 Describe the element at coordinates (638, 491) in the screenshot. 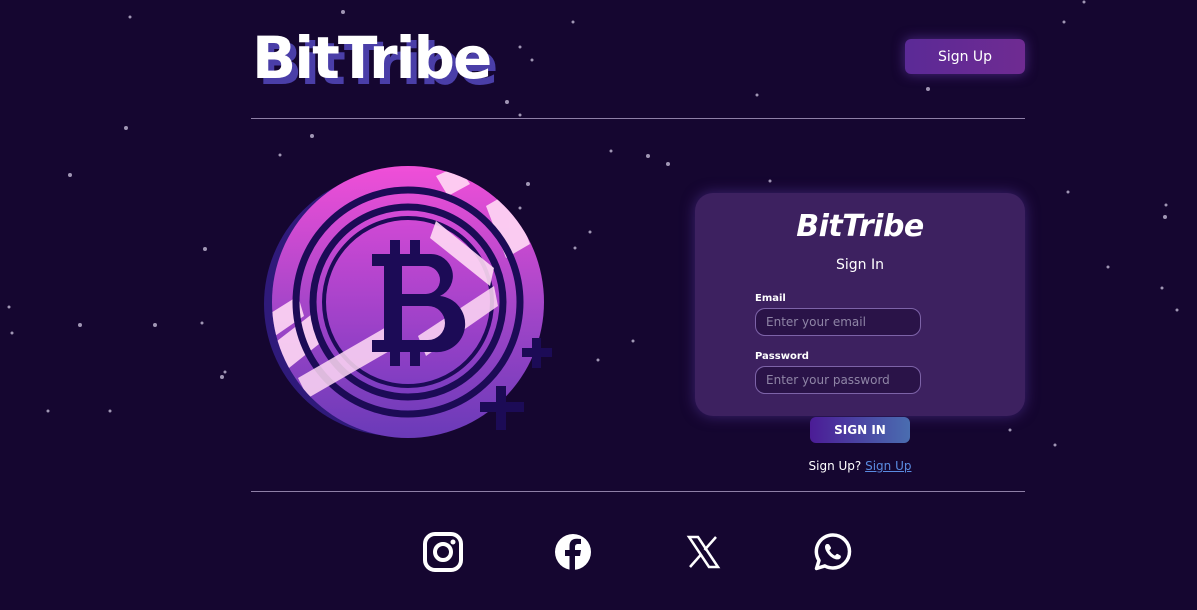

I see `footer-divider` at that location.